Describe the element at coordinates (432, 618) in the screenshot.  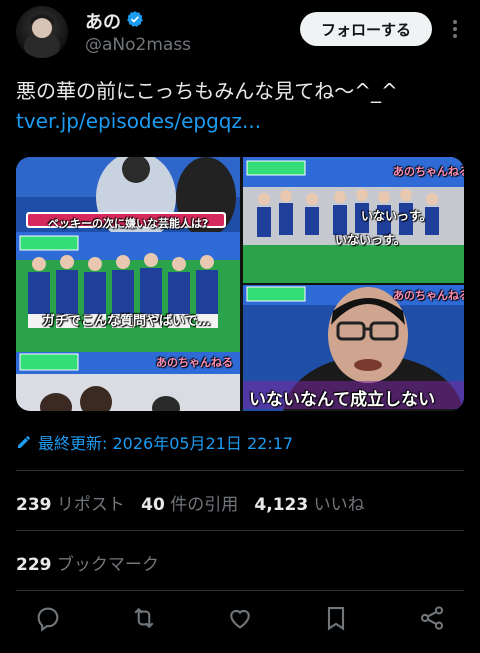
I see `share-icon` at that location.